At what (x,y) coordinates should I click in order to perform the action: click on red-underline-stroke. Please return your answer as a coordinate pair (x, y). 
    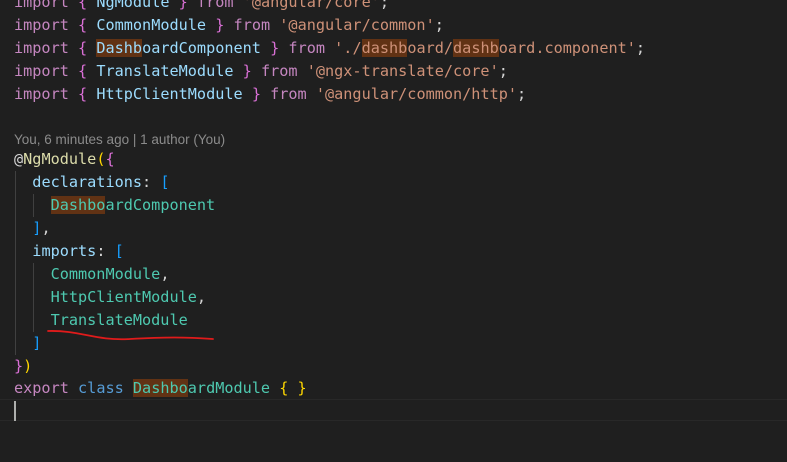
    Looking at the image, I should click on (130, 335).